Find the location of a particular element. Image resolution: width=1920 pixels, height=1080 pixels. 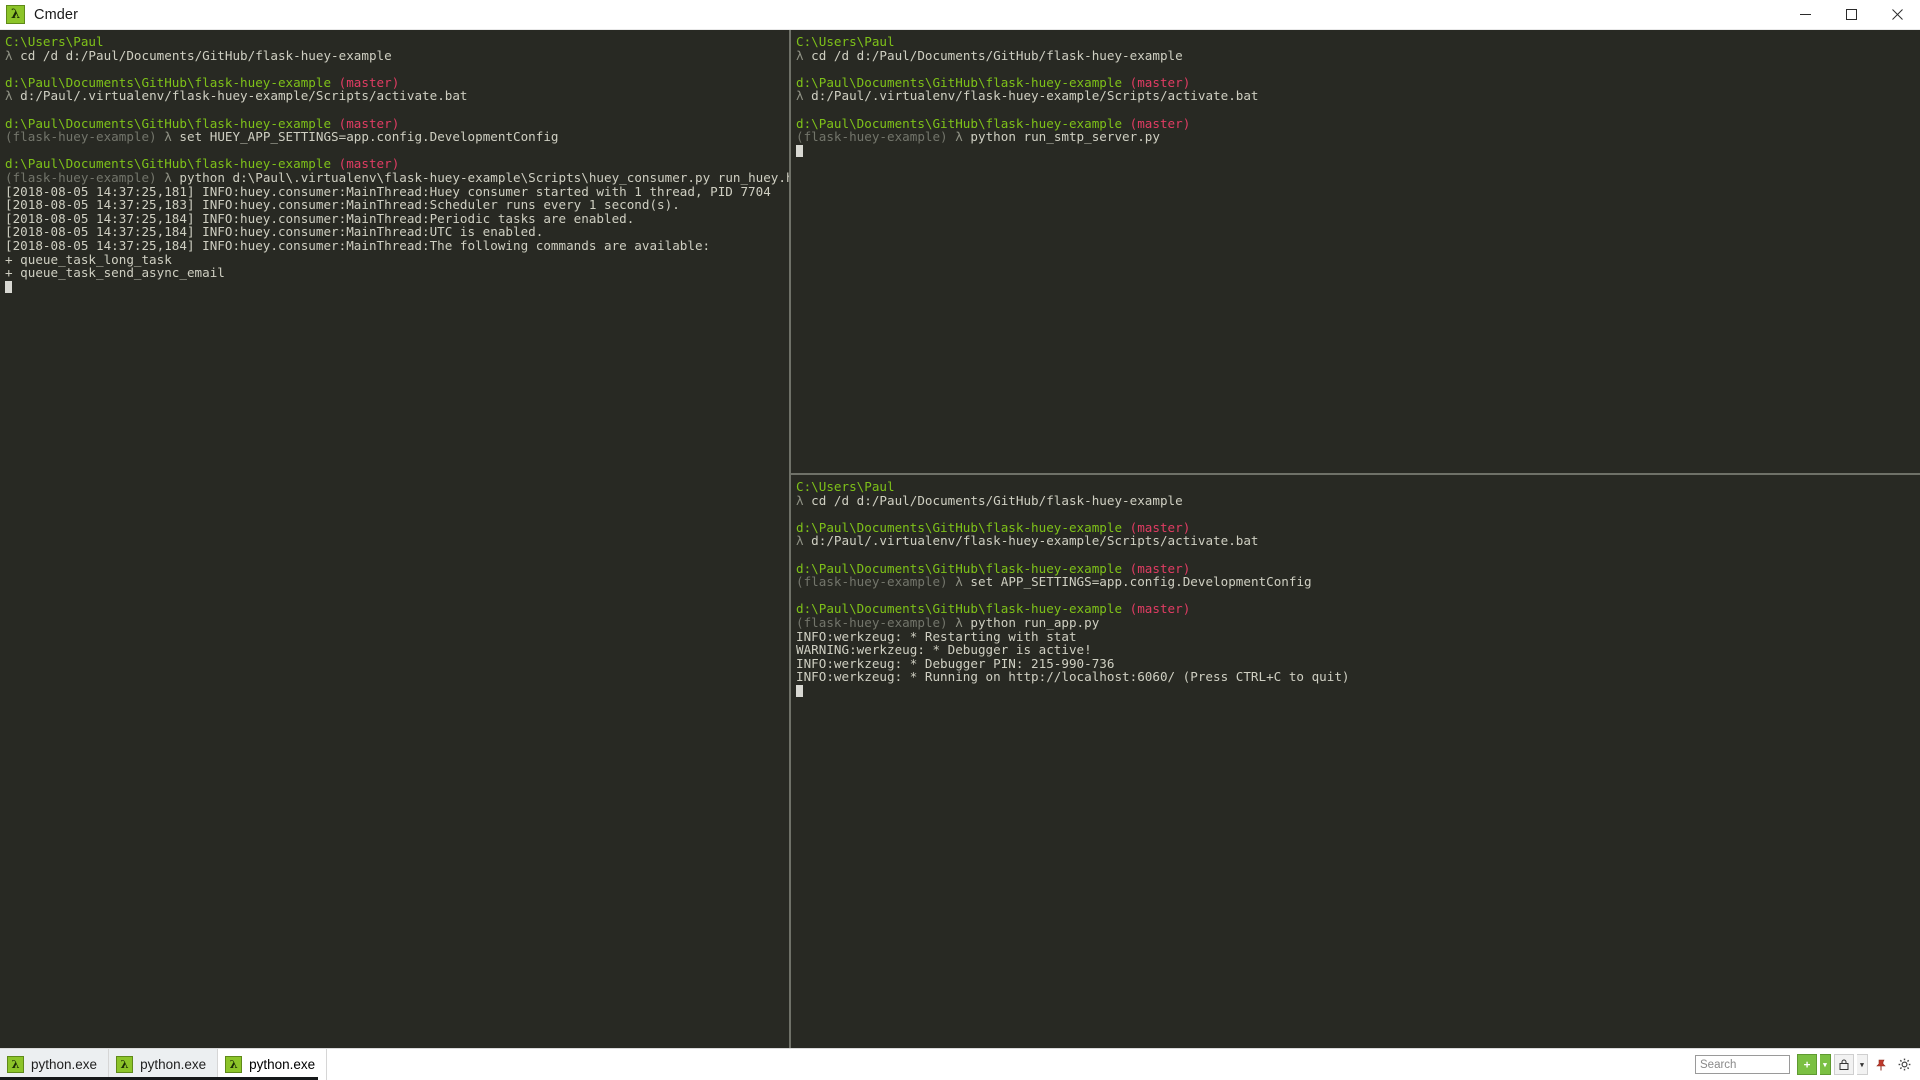

terminal-output-line: + queue_task_send_async_email is located at coordinates (115, 273).